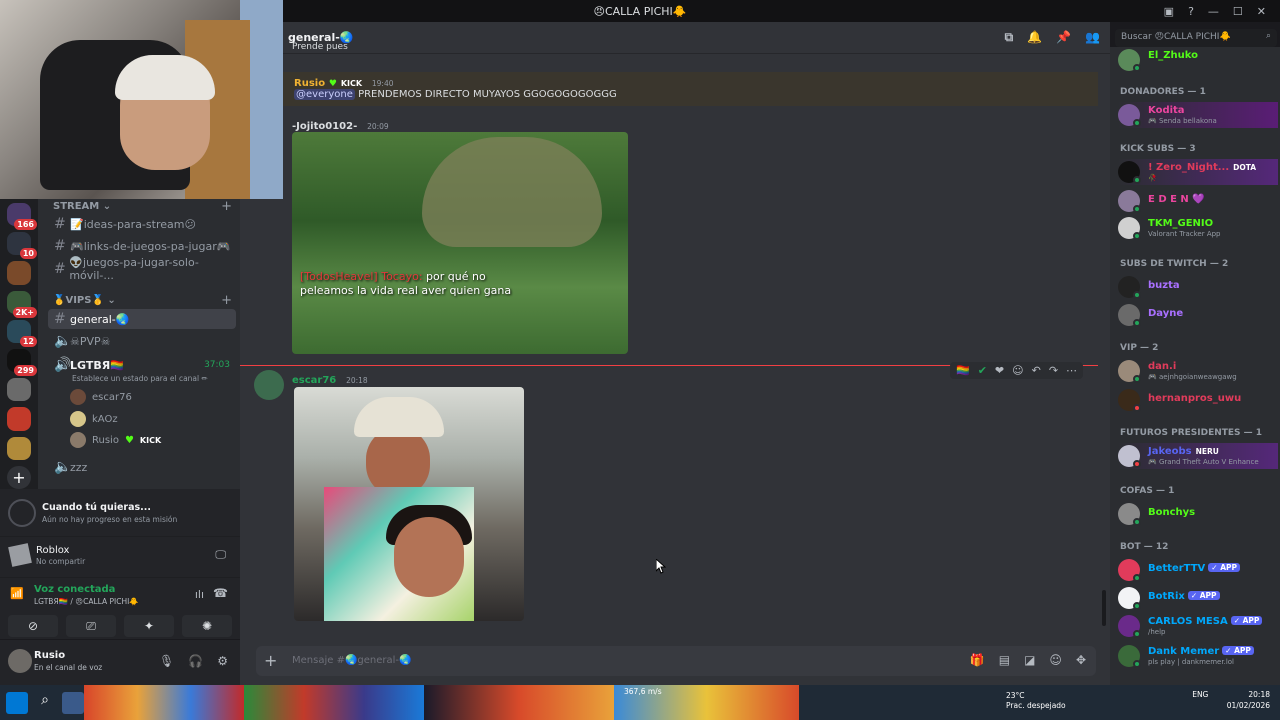 The image size is (1280, 720). What do you see at coordinates (22, 304) in the screenshot?
I see `server-icon: 2K+` at bounding box center [22, 304].